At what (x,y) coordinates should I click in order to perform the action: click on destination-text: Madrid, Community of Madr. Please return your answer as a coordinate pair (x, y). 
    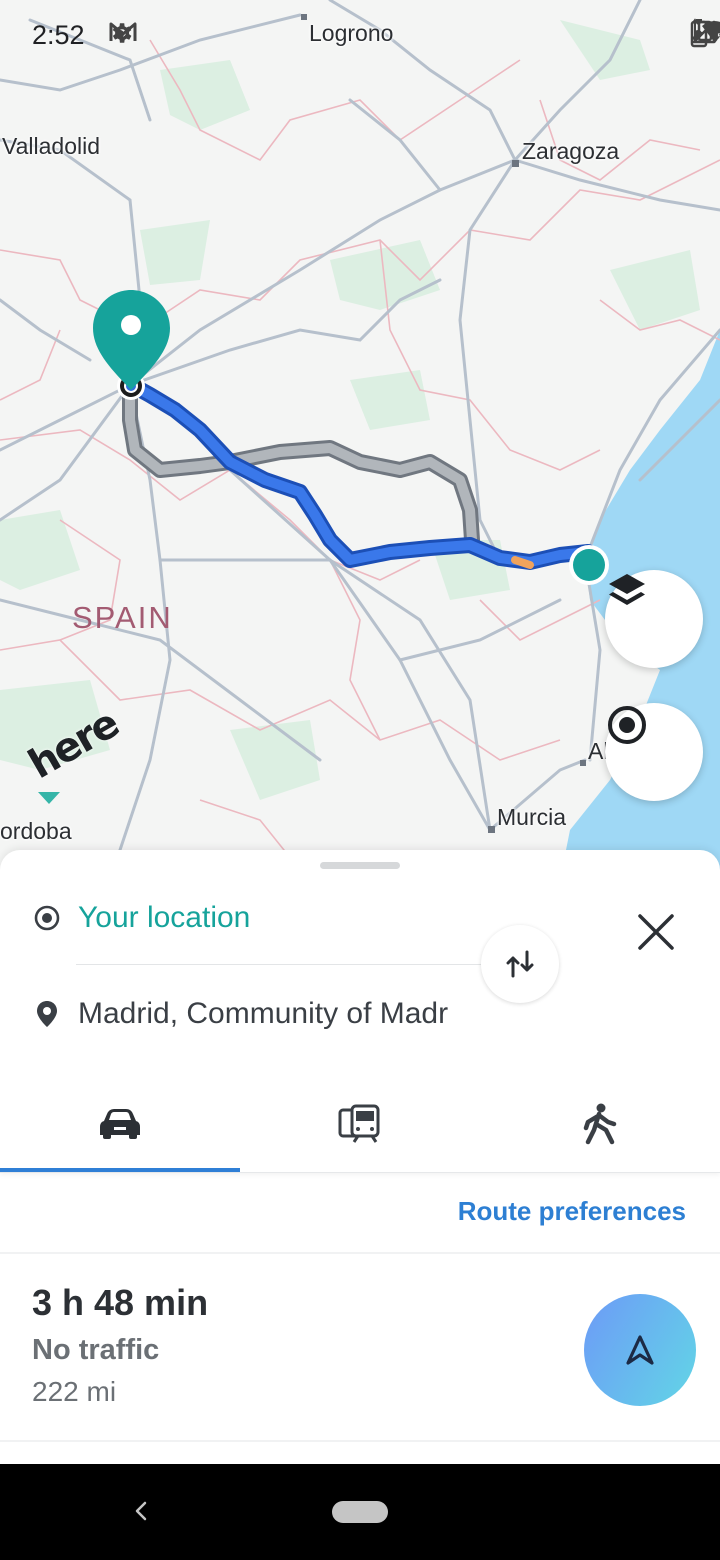
    Looking at the image, I should click on (263, 1013).